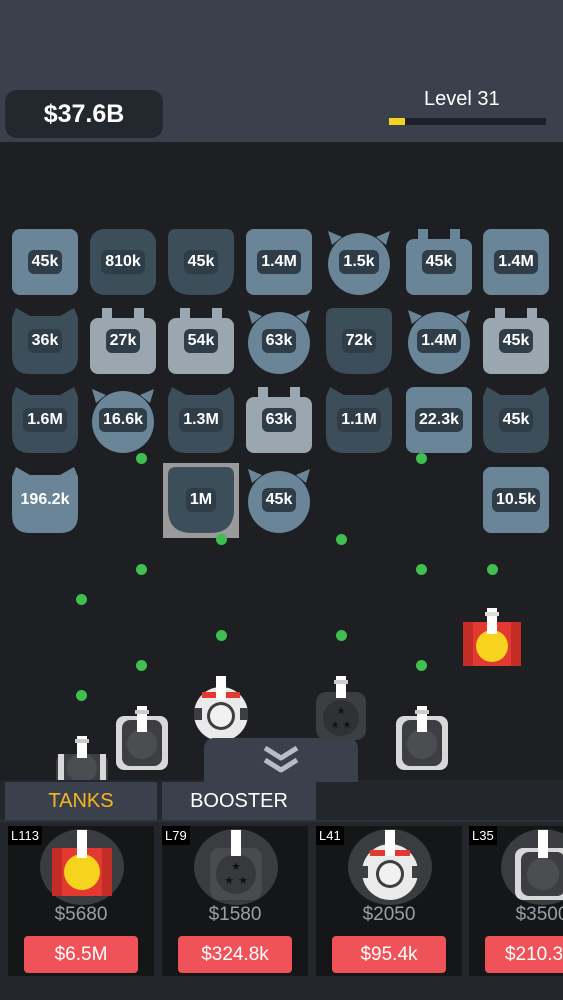  I want to click on tank-card: L113 $5680 $6.5M, so click(81, 901).